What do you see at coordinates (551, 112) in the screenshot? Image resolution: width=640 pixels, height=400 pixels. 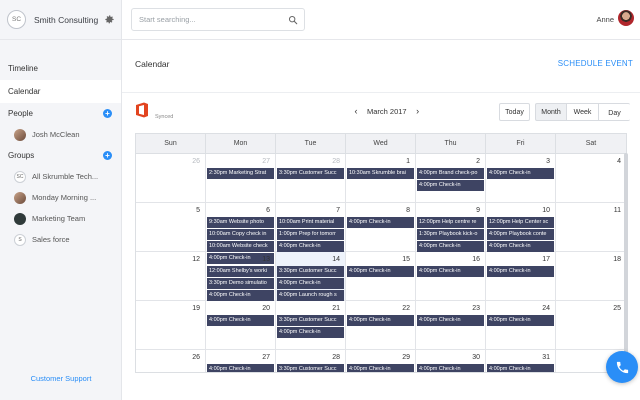 I see `month-view-button: Month` at bounding box center [551, 112].